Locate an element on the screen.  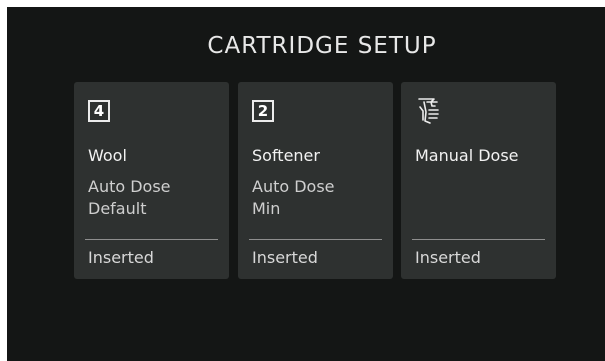
page-title: CARTRIDGE SETUP is located at coordinates (322, 46).